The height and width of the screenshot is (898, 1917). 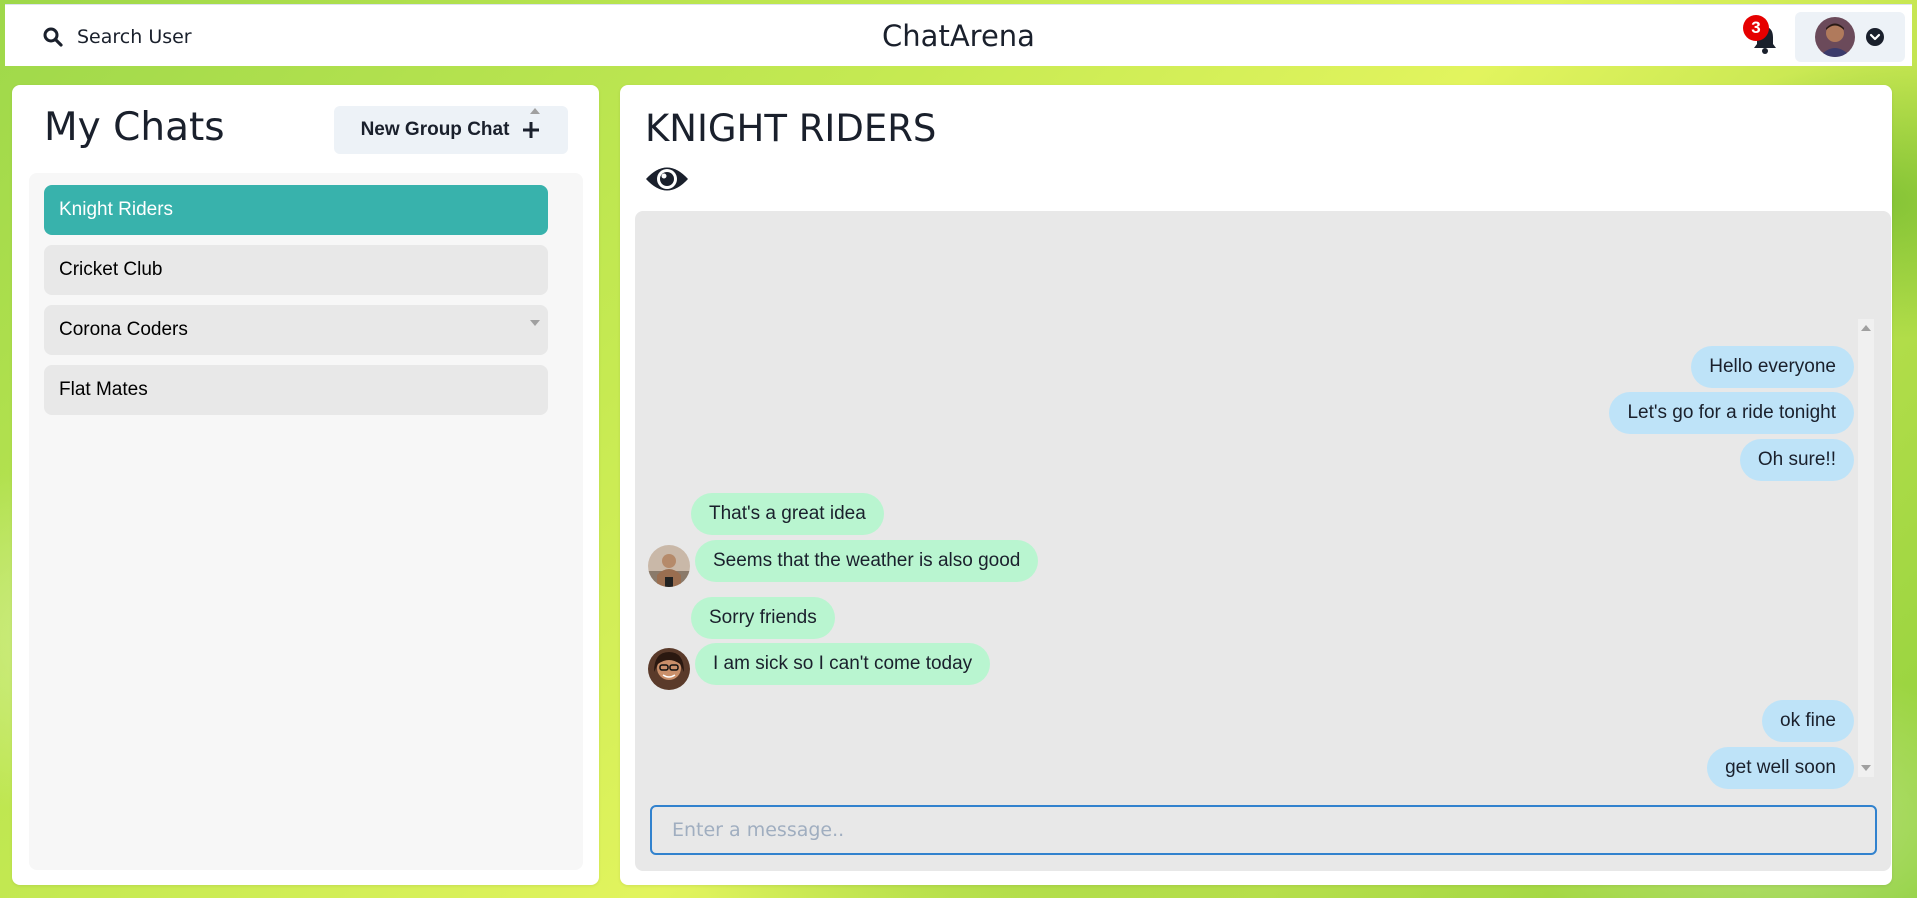 I want to click on eye-icon, so click(x=667, y=179).